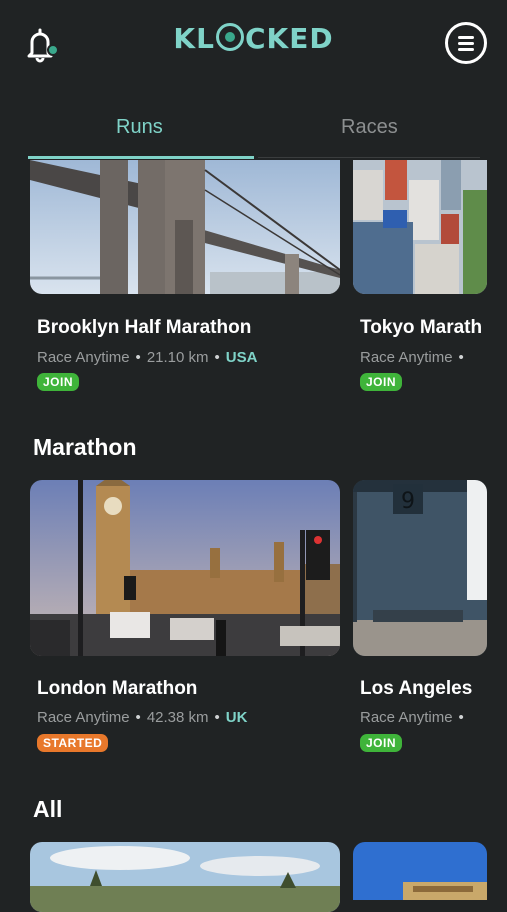 Image resolution: width=507 pixels, height=912 pixels. What do you see at coordinates (144, 327) in the screenshot?
I see `race-title: Brooklyn Half Marathon` at bounding box center [144, 327].